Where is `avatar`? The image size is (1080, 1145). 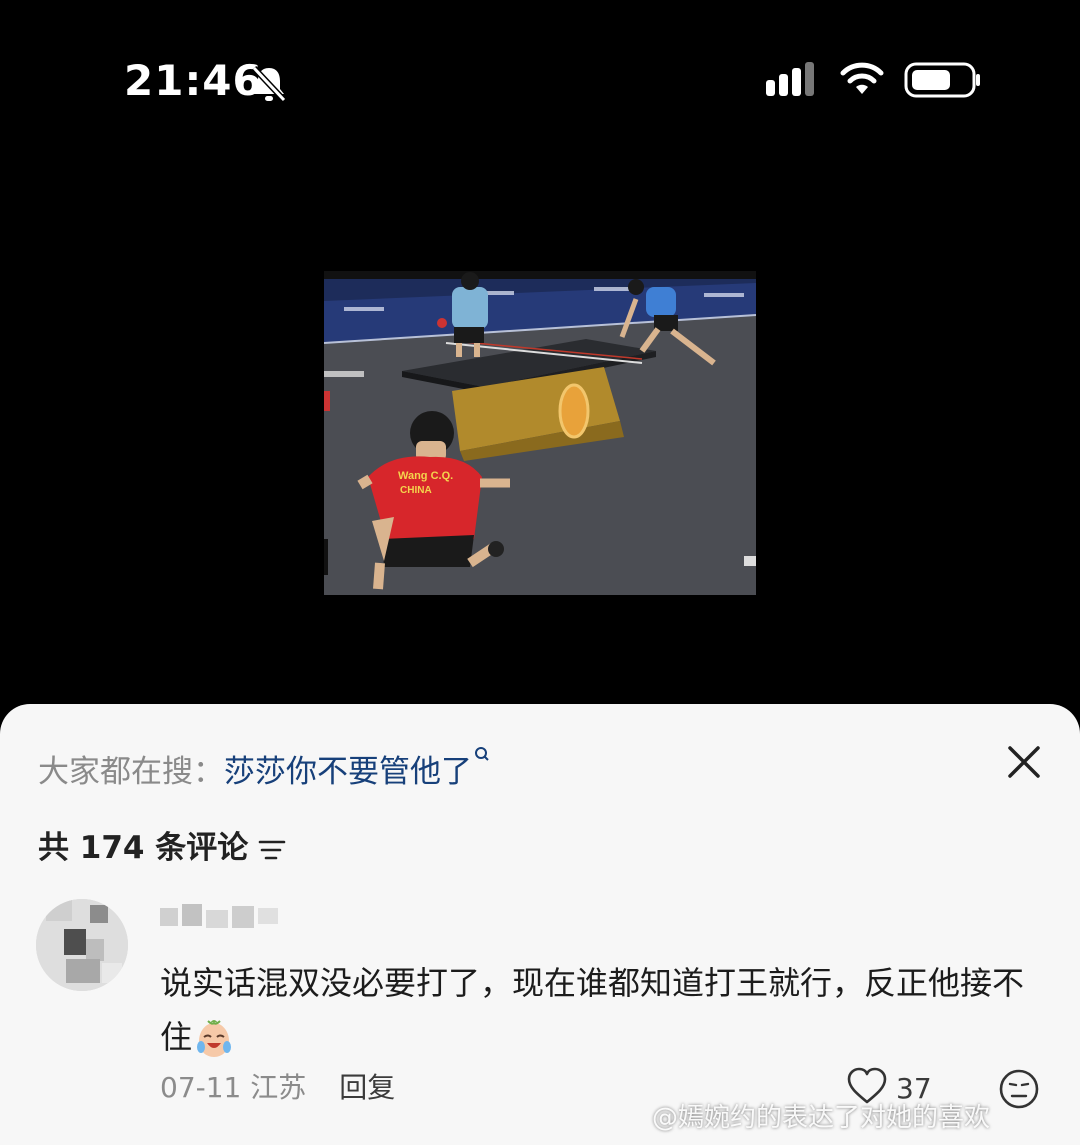
avatar is located at coordinates (82, 945).